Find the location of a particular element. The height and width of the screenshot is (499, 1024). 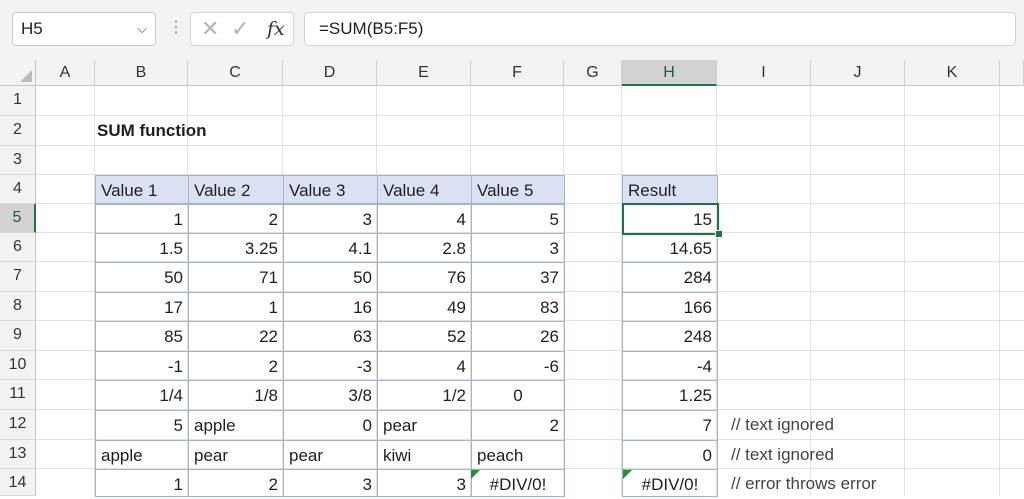

table-cell: 83 is located at coordinates (518, 307).